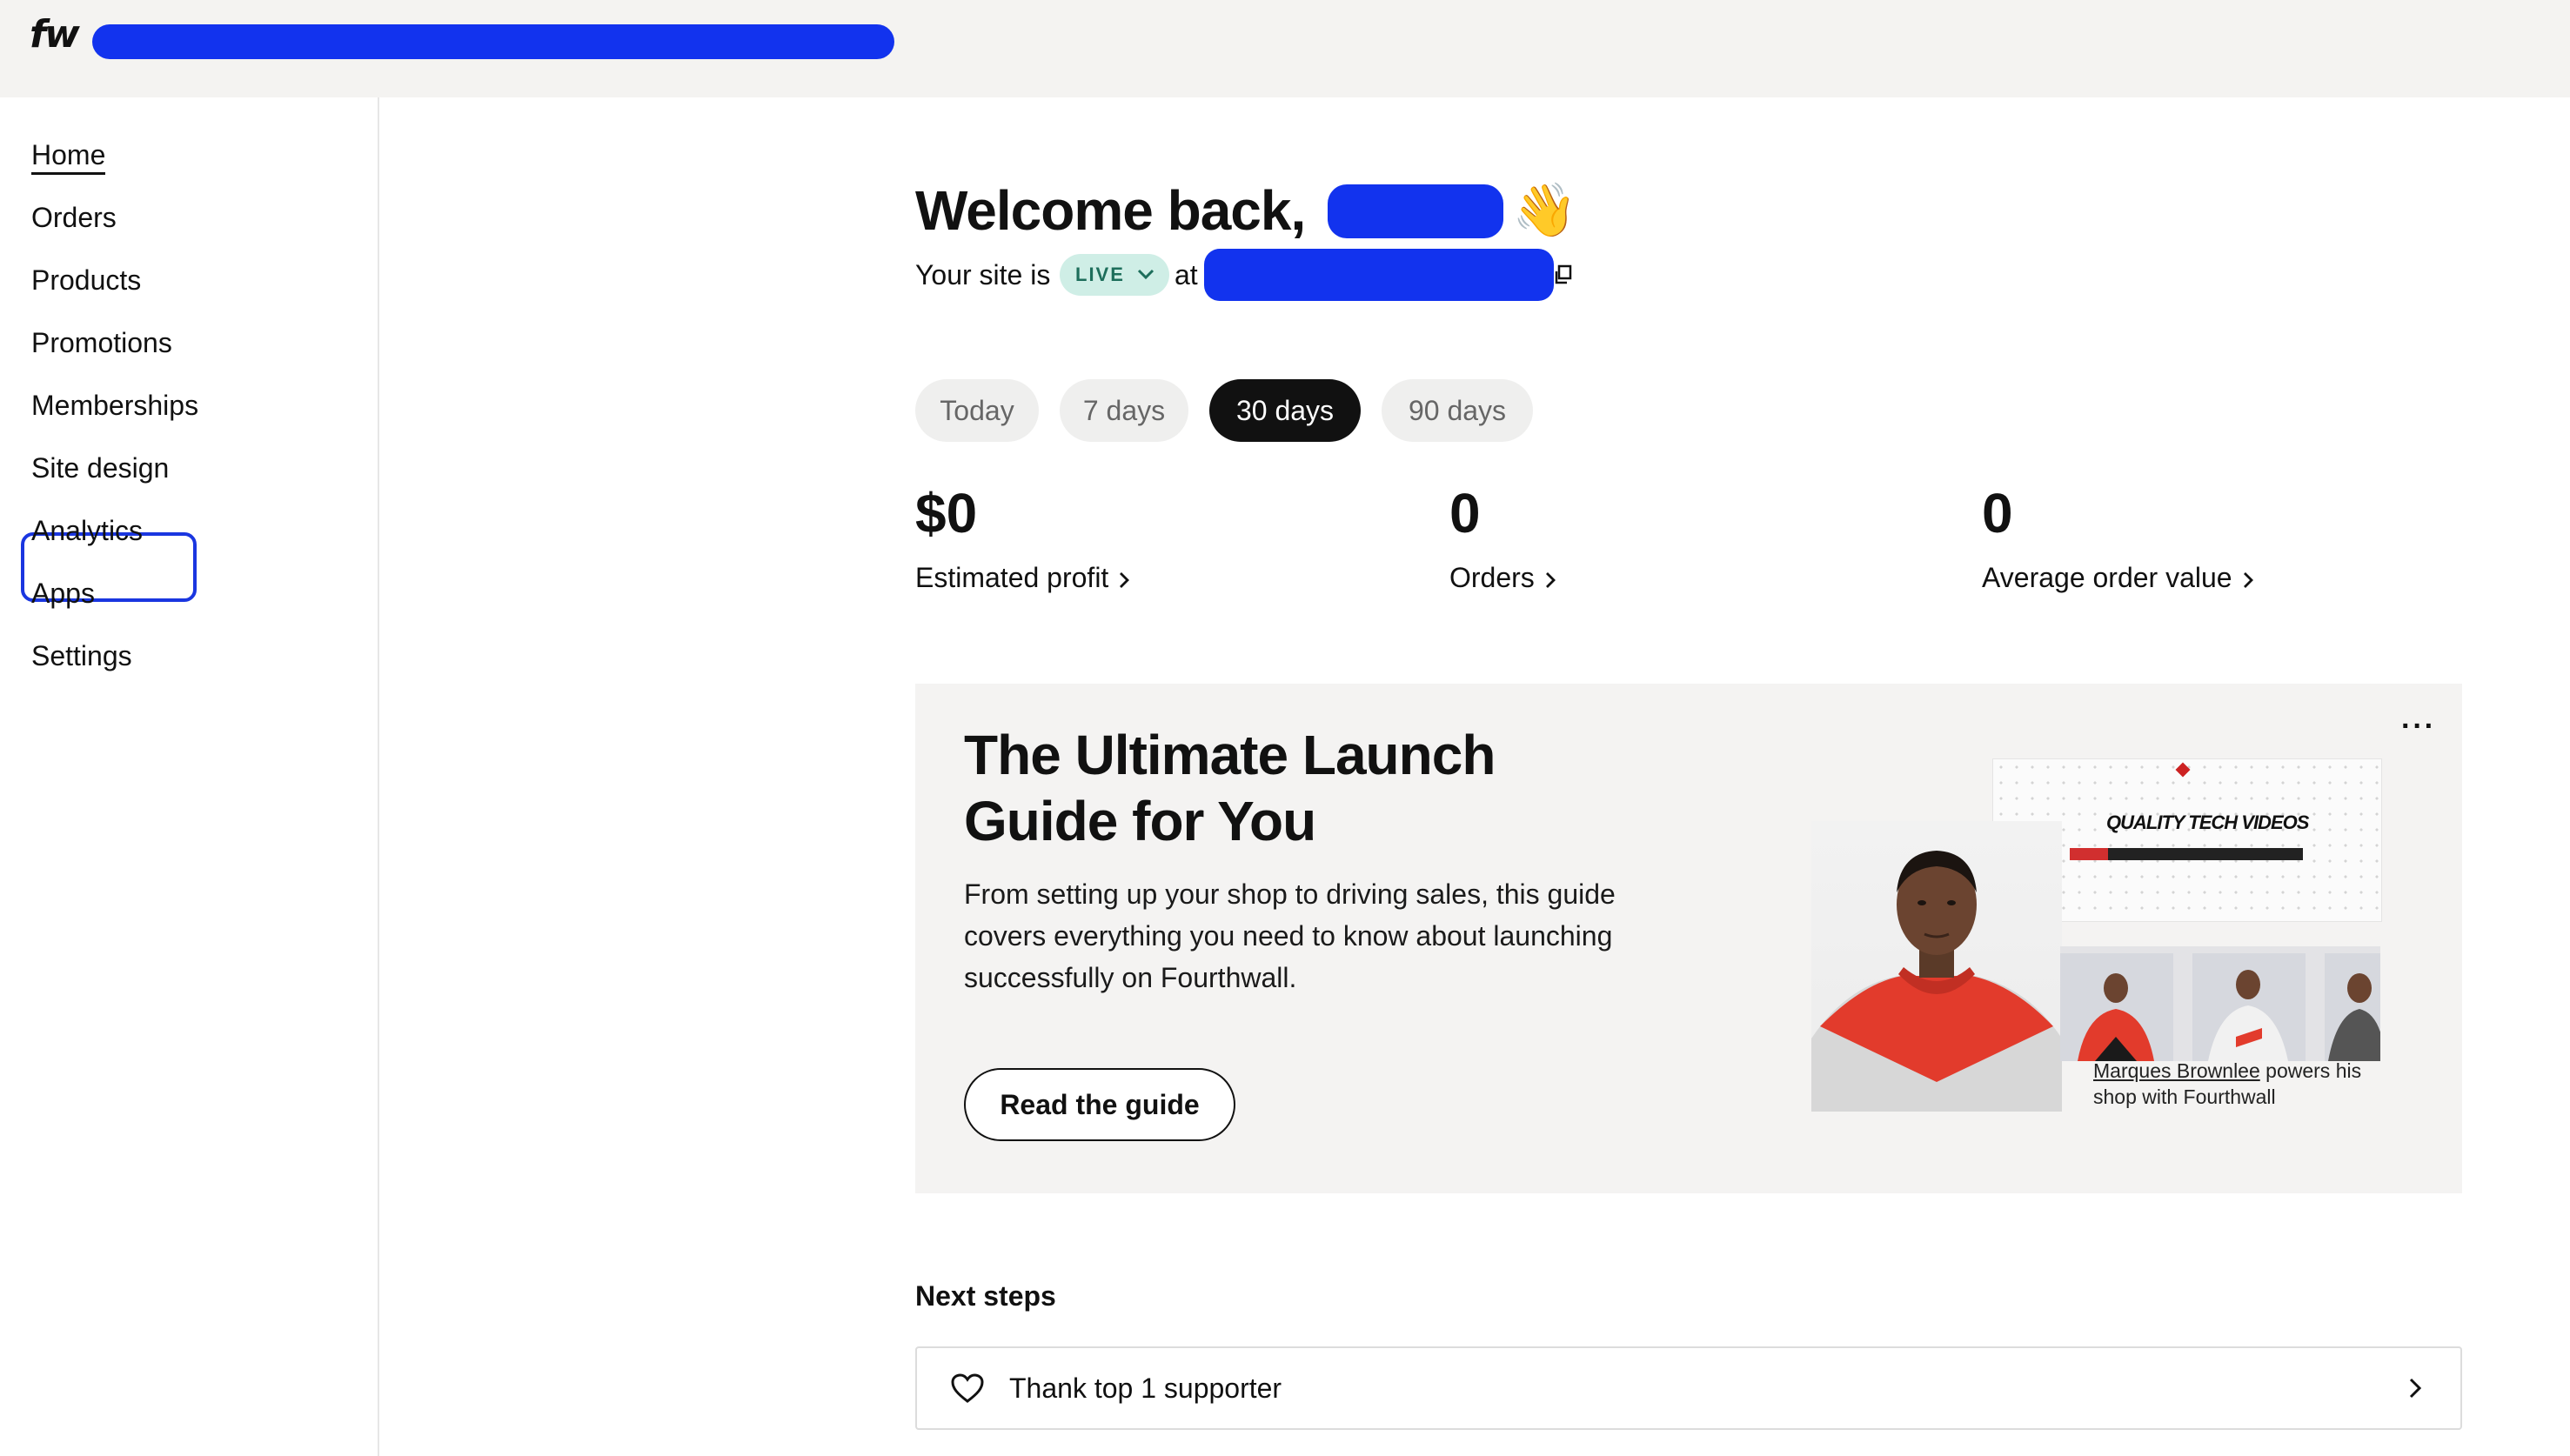 The width and height of the screenshot is (2570, 1456). Describe the element at coordinates (1230, 788) in the screenshot. I see `guide-title: The Ultimate Launch Guide for You` at that location.